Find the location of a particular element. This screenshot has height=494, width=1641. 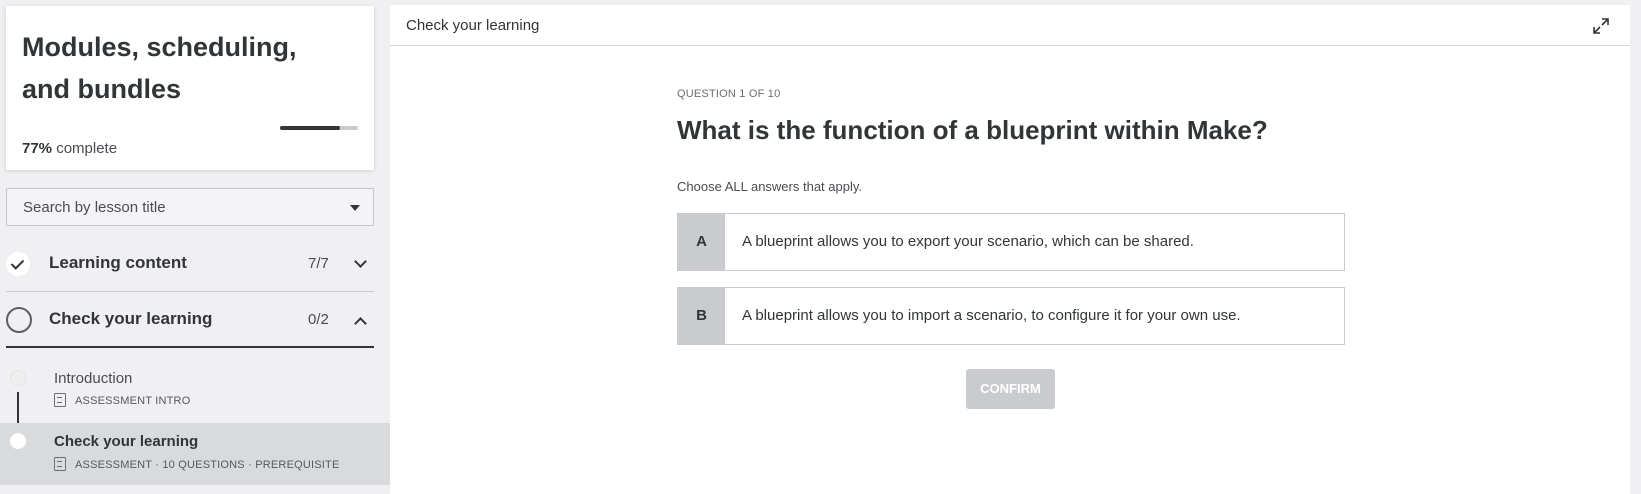

lesson-meta: ASSESSMENT · 10 QUESTIONS · PREREQUISITE is located at coordinates (197, 464).